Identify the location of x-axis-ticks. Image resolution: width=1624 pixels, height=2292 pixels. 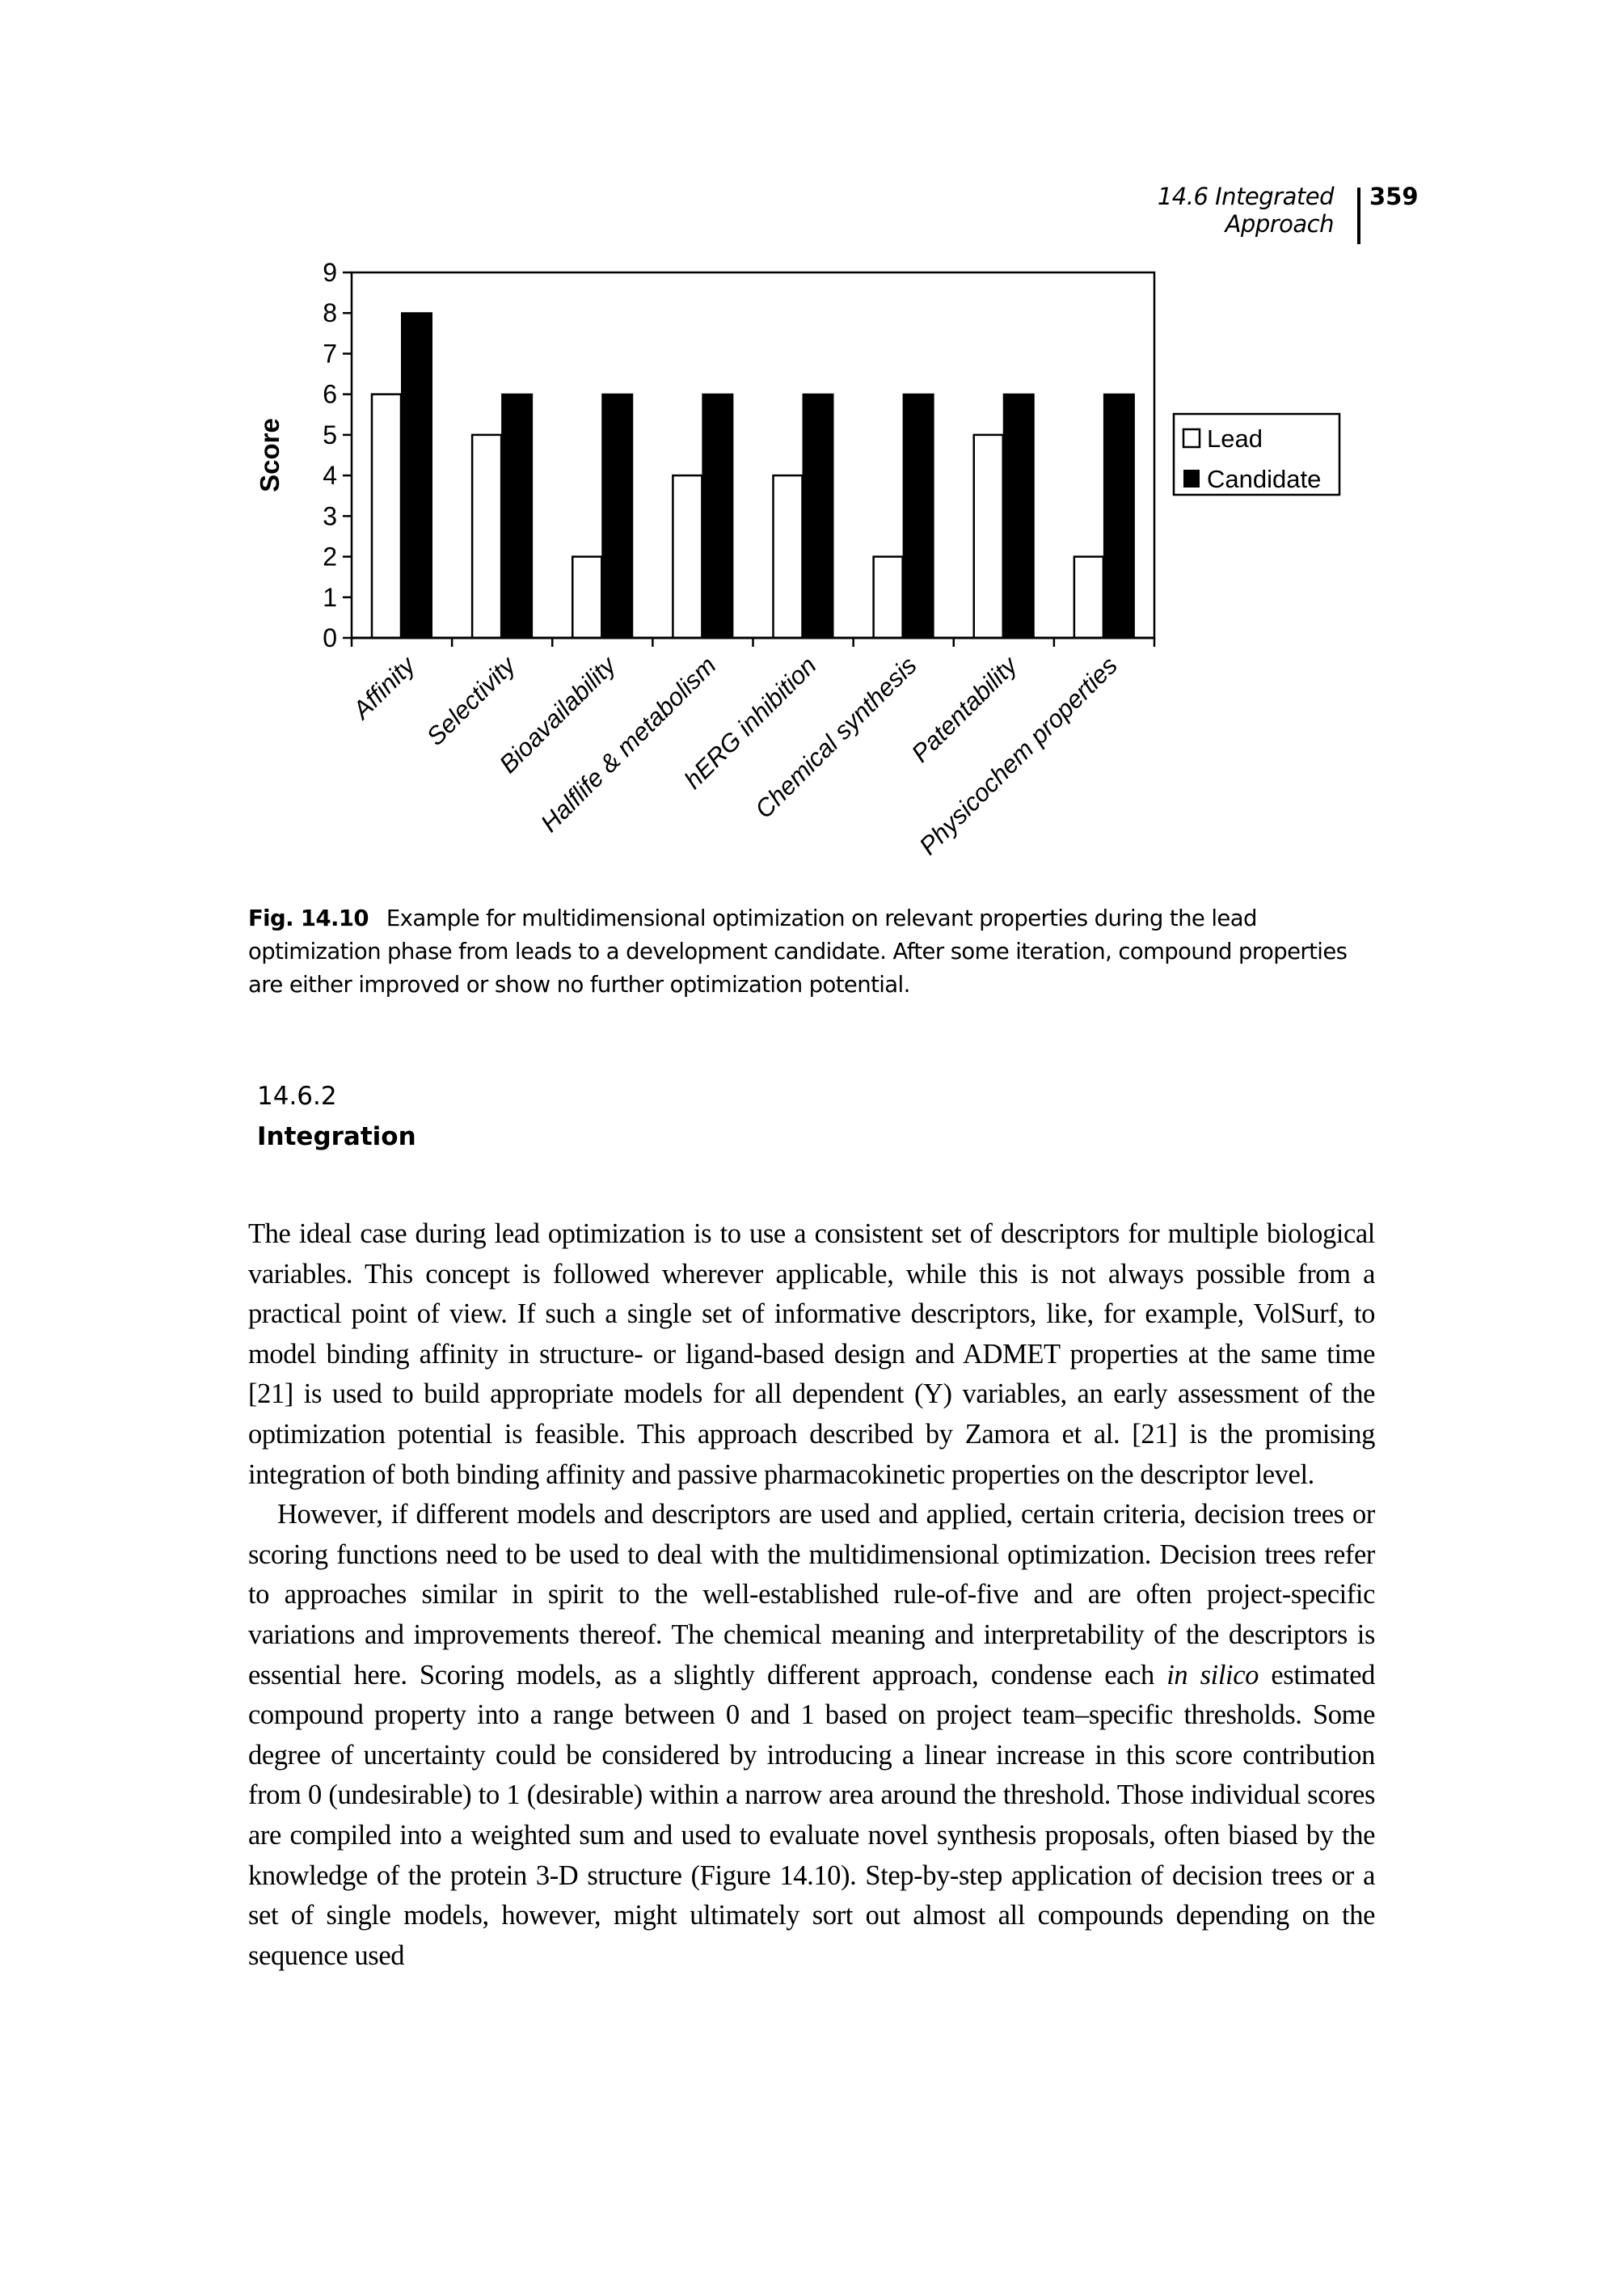
(753, 642).